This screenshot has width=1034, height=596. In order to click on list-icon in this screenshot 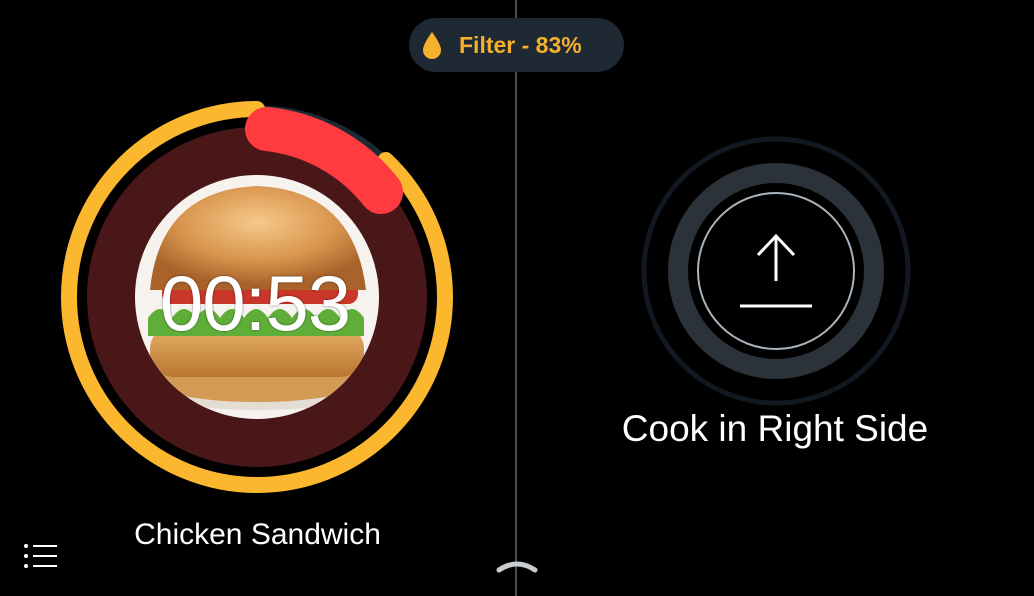, I will do `click(41, 556)`.